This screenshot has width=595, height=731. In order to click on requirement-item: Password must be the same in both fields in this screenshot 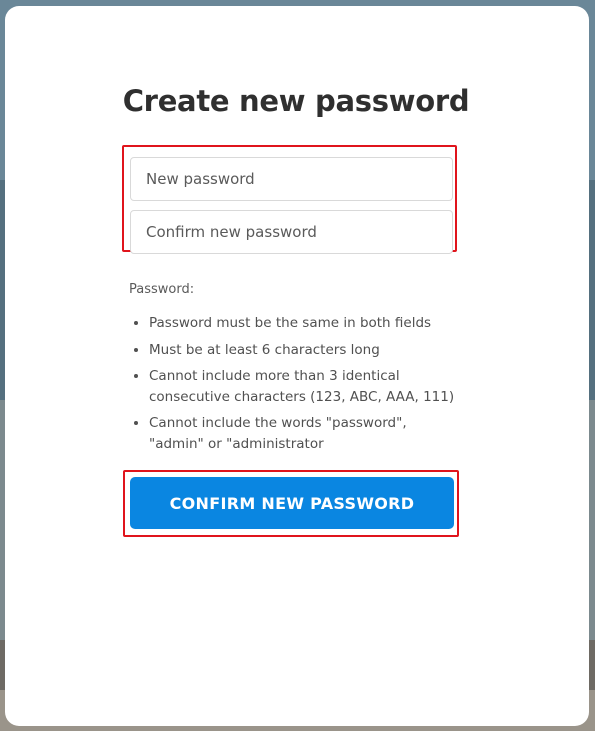, I will do `click(296, 323)`.